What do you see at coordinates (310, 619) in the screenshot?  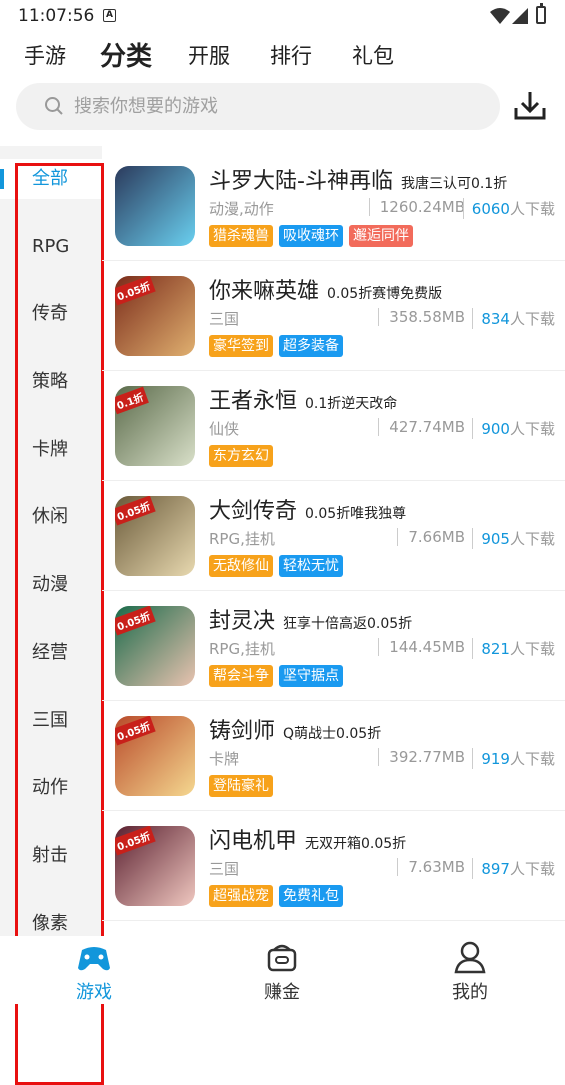 I see `game-title: 封灵决 狂享十倍高返0.05折` at bounding box center [310, 619].